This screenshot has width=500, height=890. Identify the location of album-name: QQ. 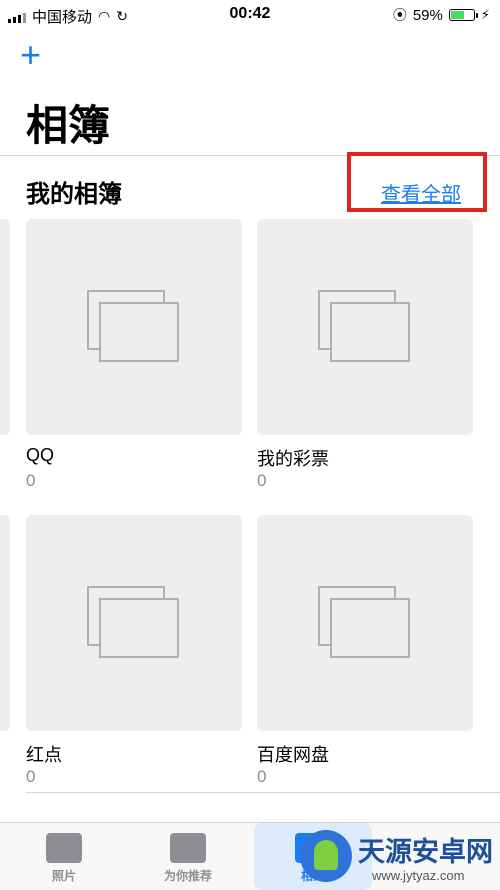
(40, 455).